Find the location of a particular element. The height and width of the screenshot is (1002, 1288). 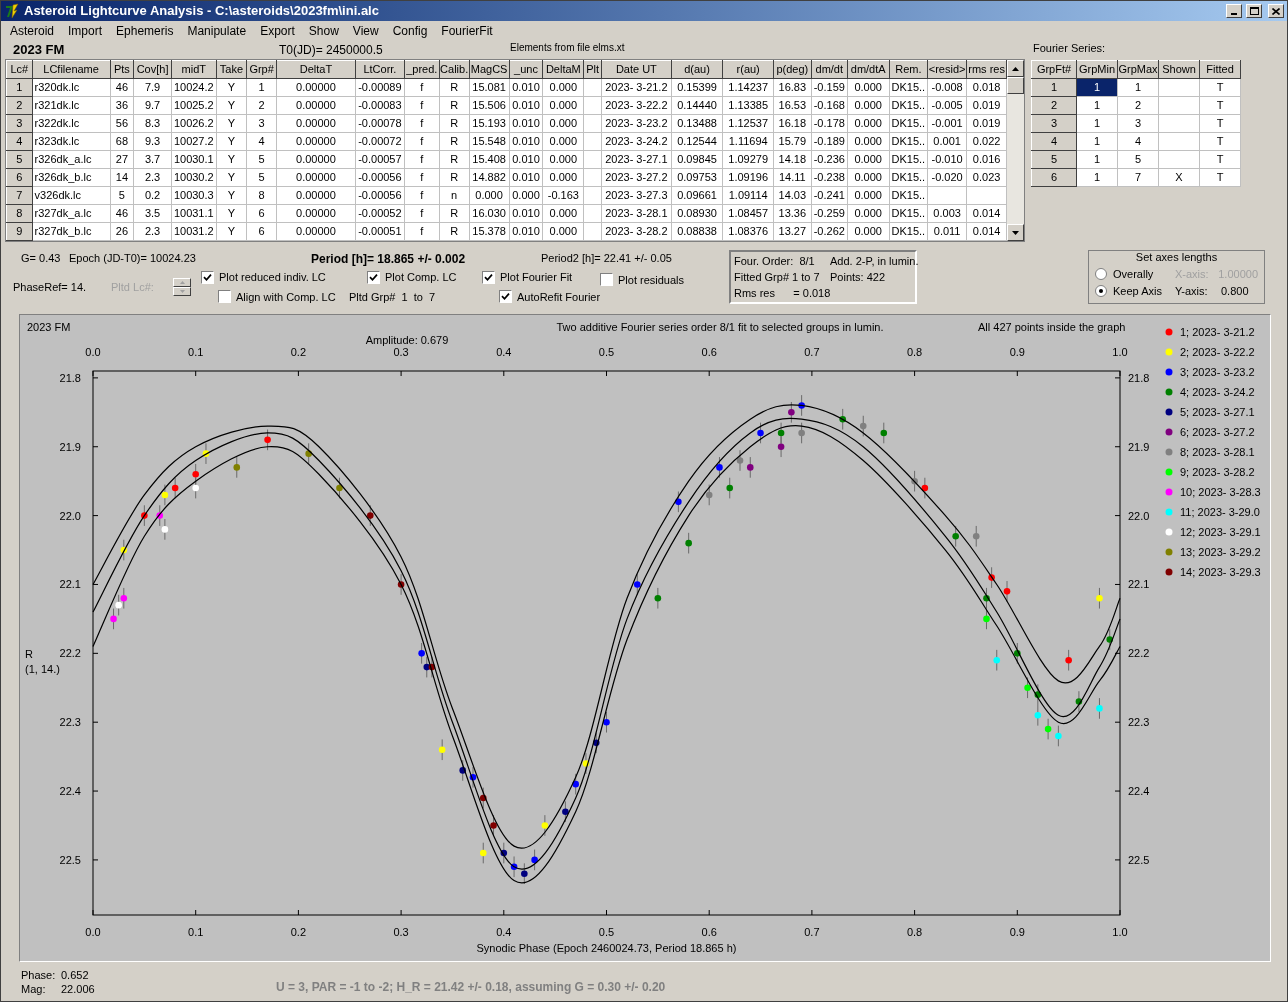

column-header: Shown is located at coordinates (1179, 69).